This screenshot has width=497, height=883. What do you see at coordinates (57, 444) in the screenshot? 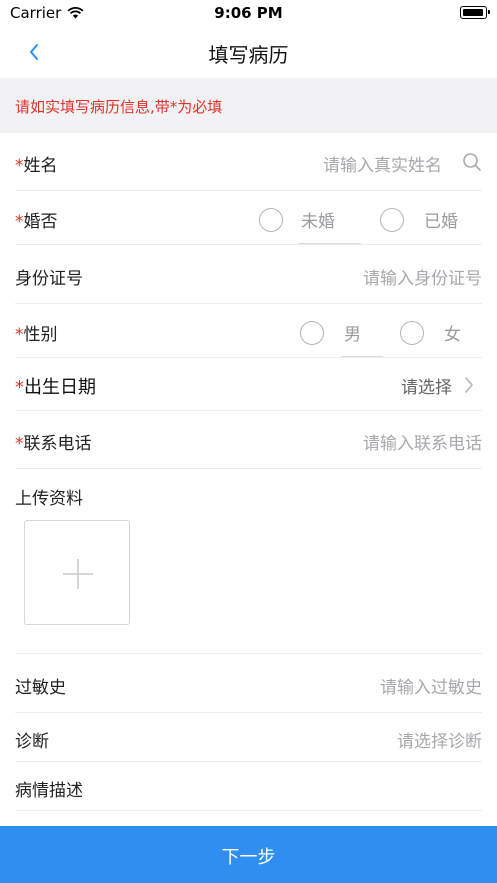
I see `phone-label-text: 联系电话` at bounding box center [57, 444].